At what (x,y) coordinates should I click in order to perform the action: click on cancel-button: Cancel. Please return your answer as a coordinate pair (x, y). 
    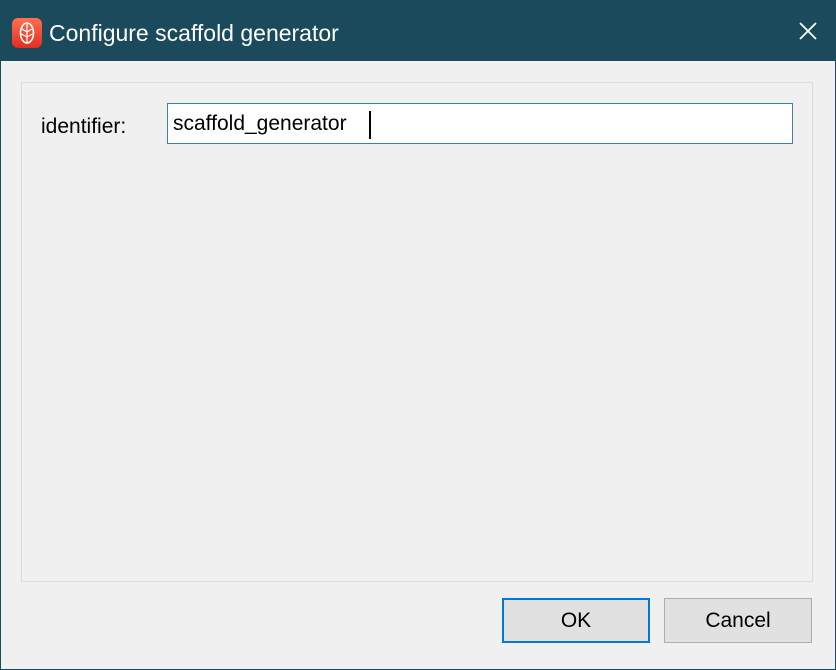
    Looking at the image, I should click on (738, 620).